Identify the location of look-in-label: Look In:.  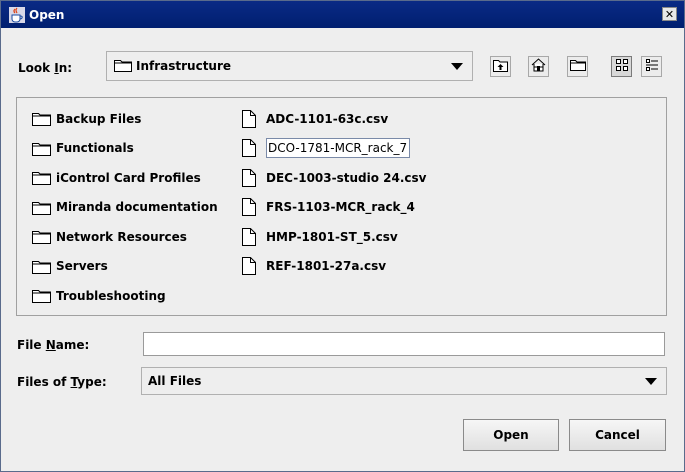
(45, 68).